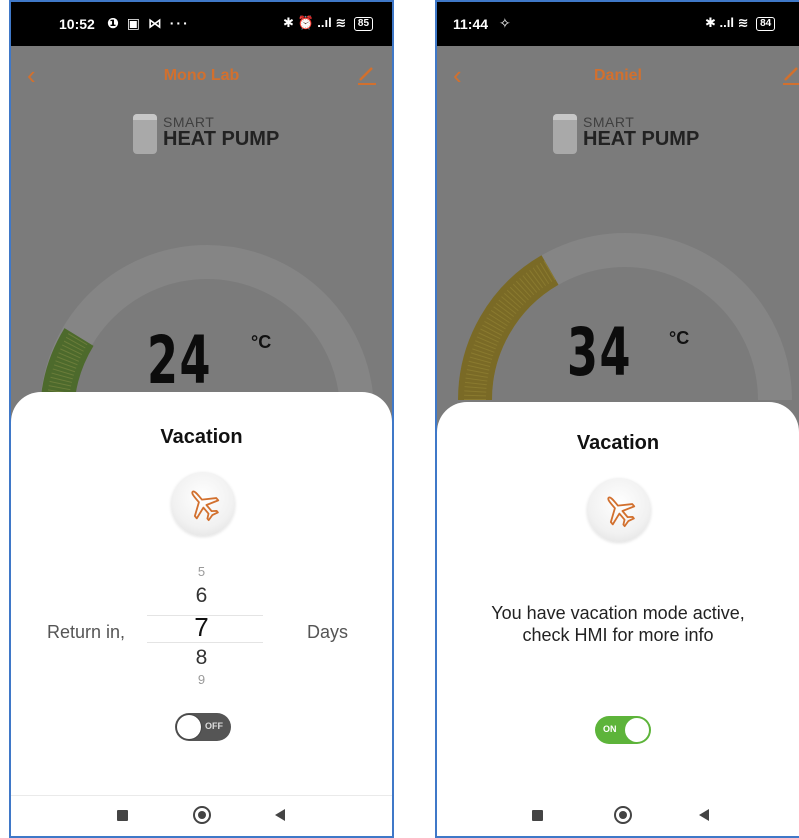 The image size is (799, 838). I want to click on picker-value: 5, so click(201, 571).